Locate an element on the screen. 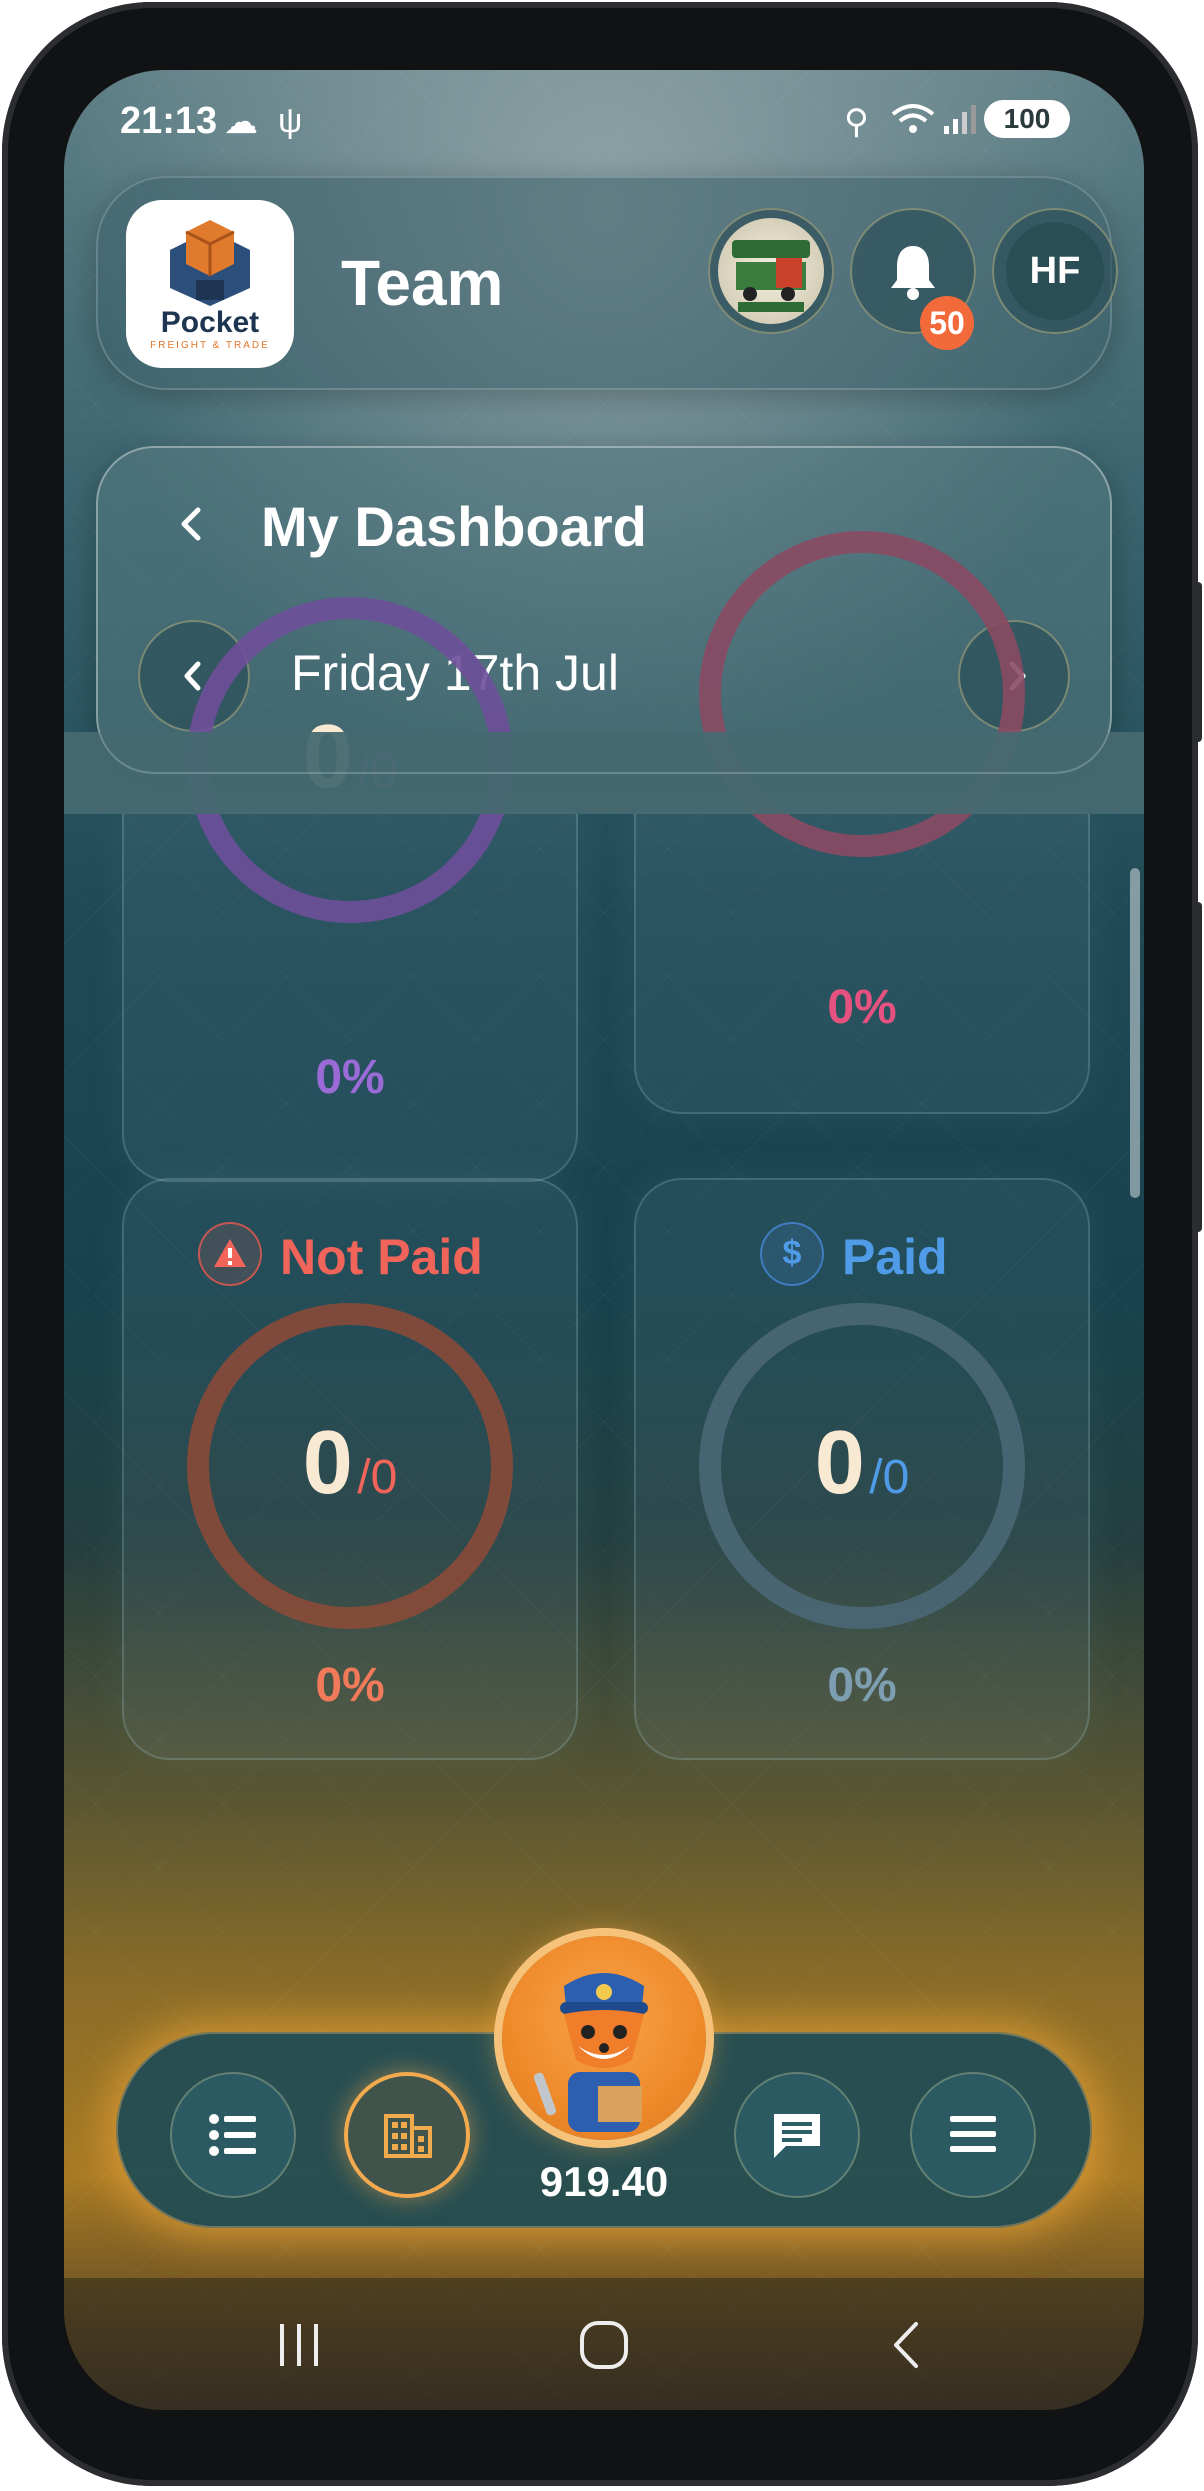 Image resolution: width=1204 pixels, height=2491 pixels. volume-button is located at coordinates (1198, 662).